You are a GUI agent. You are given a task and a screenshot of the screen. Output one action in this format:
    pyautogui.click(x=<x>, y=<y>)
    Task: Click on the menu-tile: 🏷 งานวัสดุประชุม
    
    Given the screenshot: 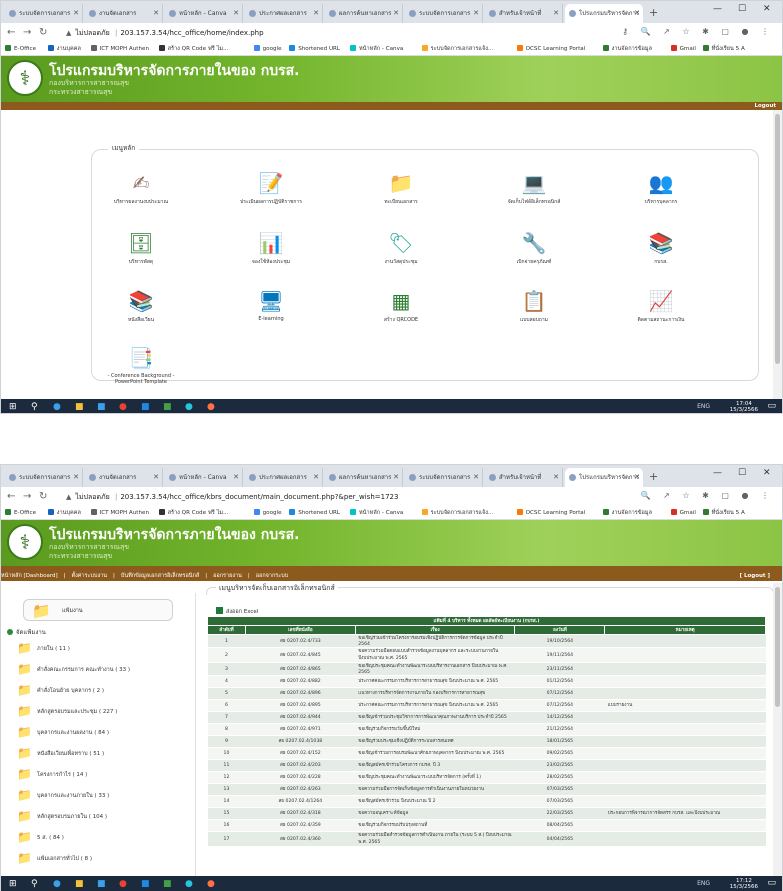 What is the action you would take?
    pyautogui.click(x=401, y=248)
    